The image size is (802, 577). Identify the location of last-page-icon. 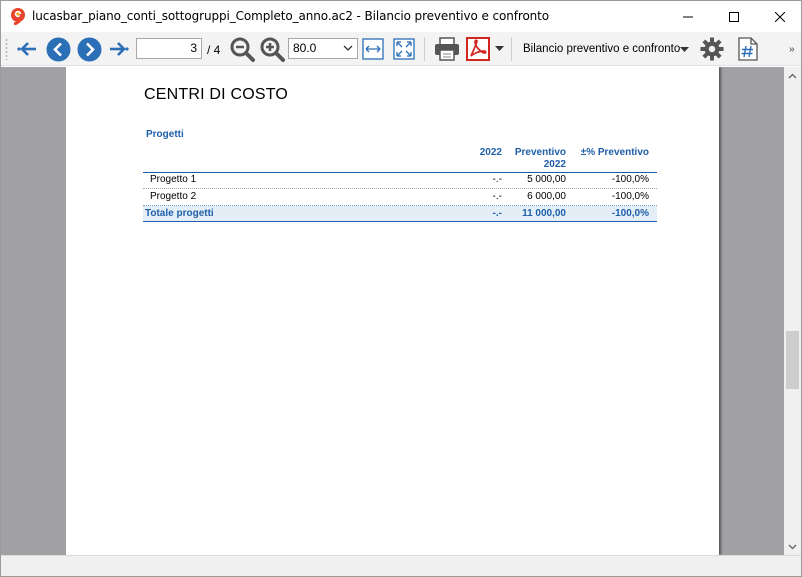
(119, 49).